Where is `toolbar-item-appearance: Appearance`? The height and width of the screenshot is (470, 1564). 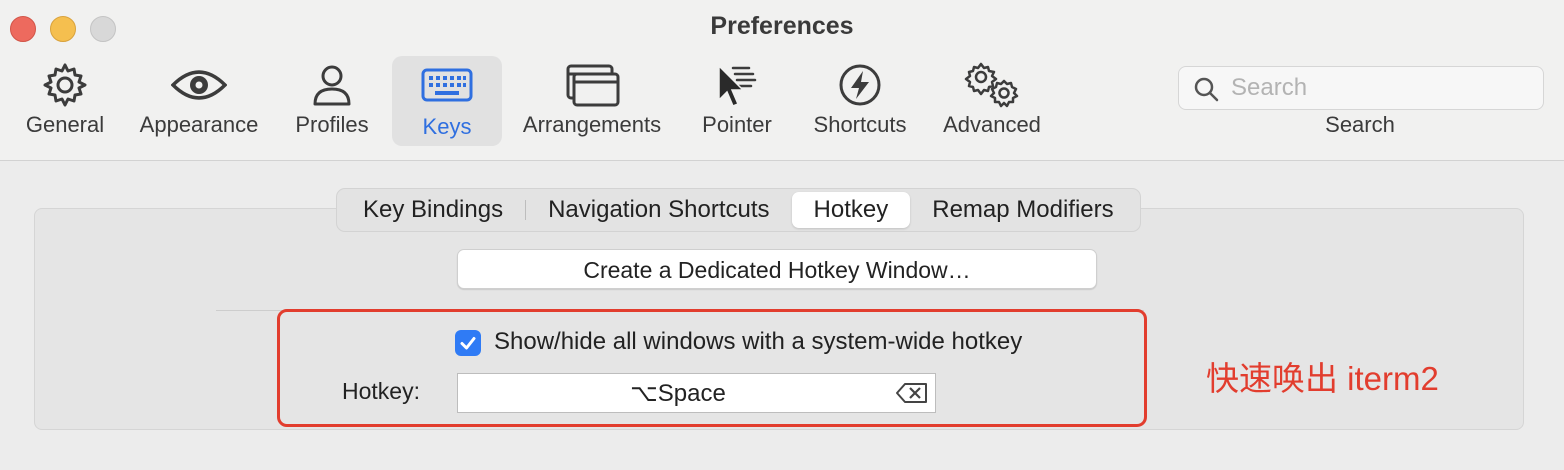
toolbar-item-appearance: Appearance is located at coordinates (199, 101).